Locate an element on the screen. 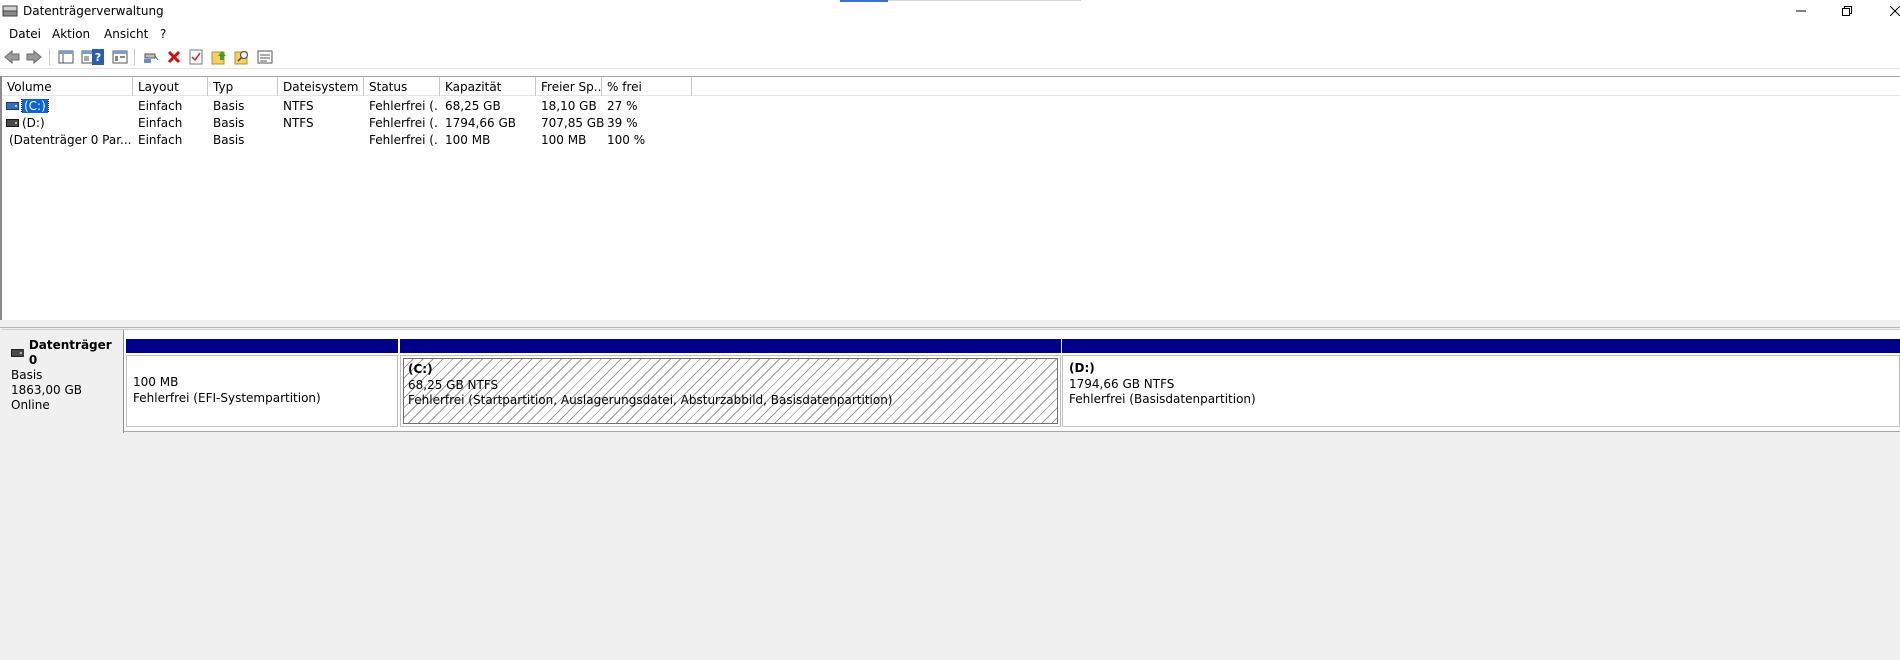 The width and height of the screenshot is (1900, 660). list-view-button is located at coordinates (265, 57).